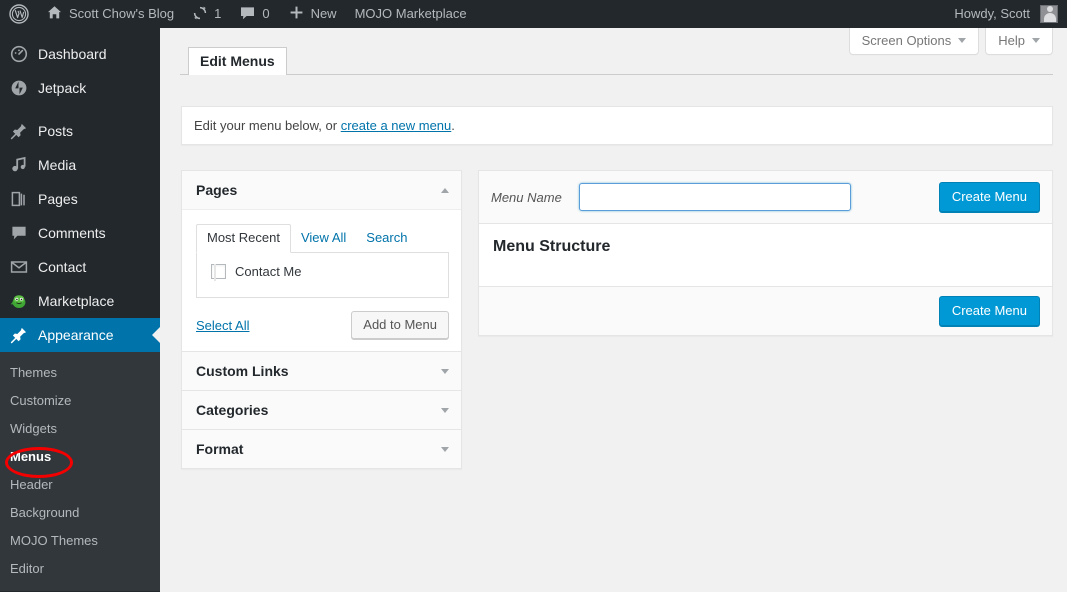 The image size is (1067, 592). I want to click on sidebar-item-pages: Pages, so click(80, 199).